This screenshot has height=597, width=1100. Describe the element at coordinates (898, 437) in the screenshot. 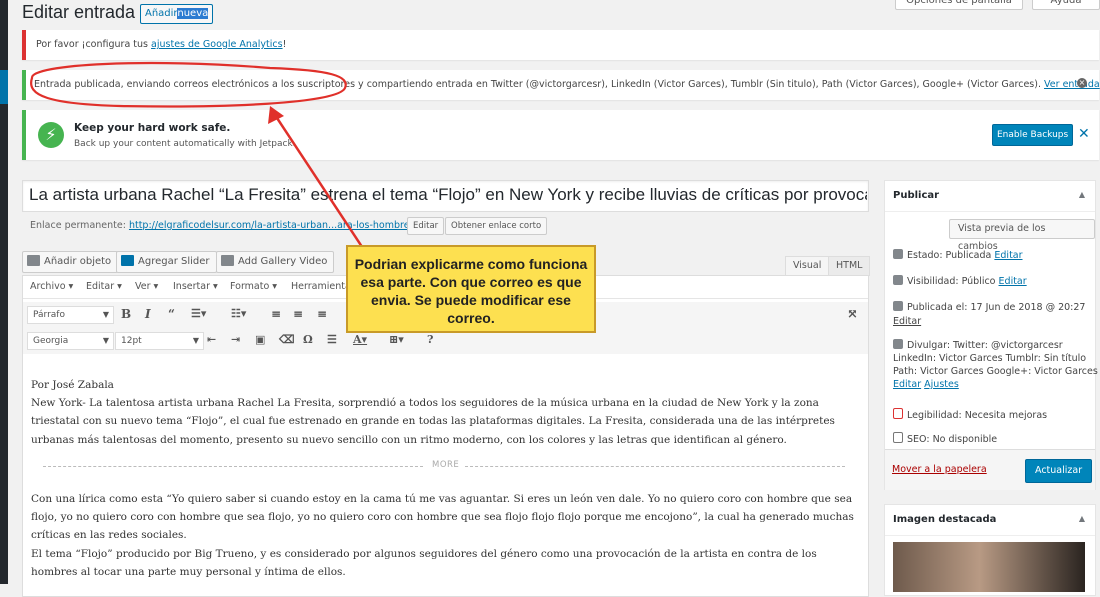

I see `yoast-seo-icon` at that location.